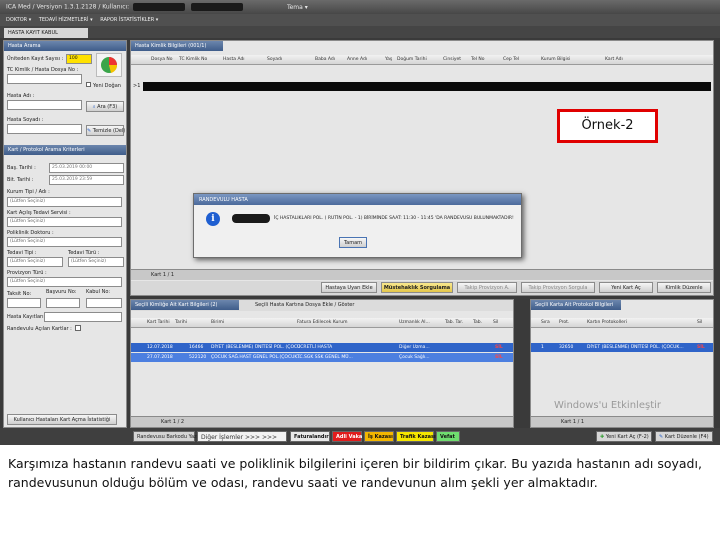  What do you see at coordinates (44, 129) in the screenshot?
I see `hasta-soyadi-input` at bounding box center [44, 129].